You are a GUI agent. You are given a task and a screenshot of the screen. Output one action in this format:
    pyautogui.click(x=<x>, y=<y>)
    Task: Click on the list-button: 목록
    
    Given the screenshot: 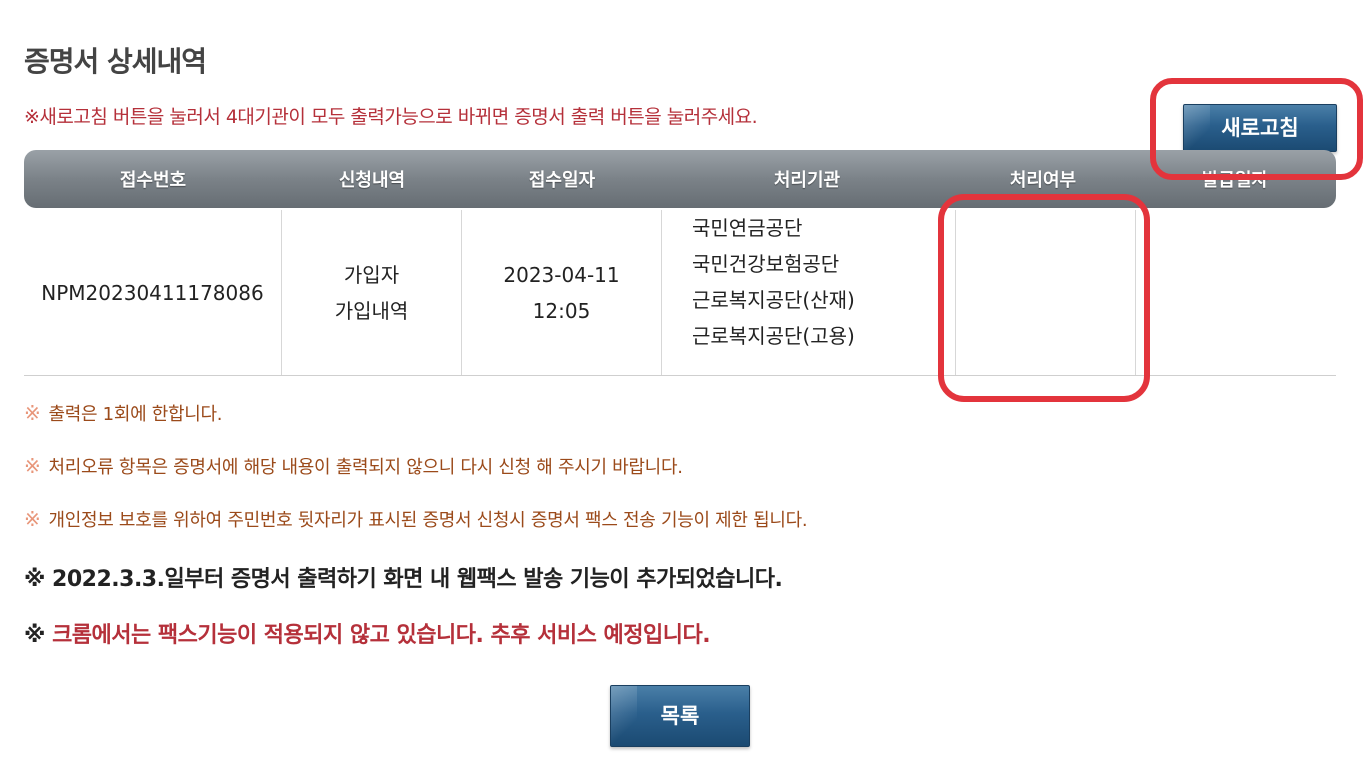 What is the action you would take?
    pyautogui.click(x=680, y=716)
    